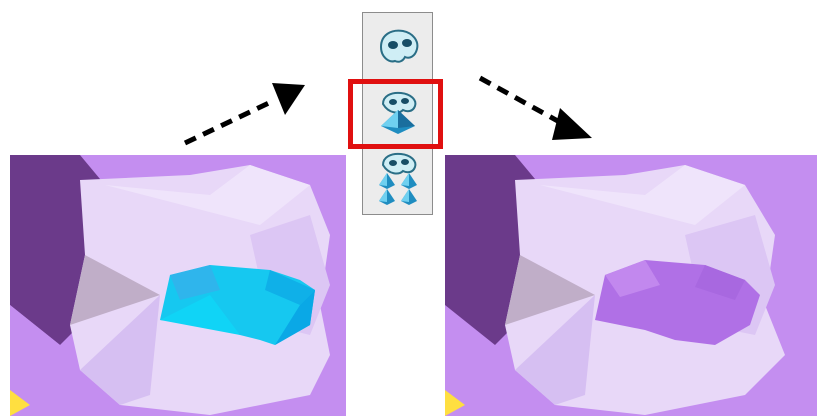  I want to click on arrow-to-toolbar, so click(244, 114).